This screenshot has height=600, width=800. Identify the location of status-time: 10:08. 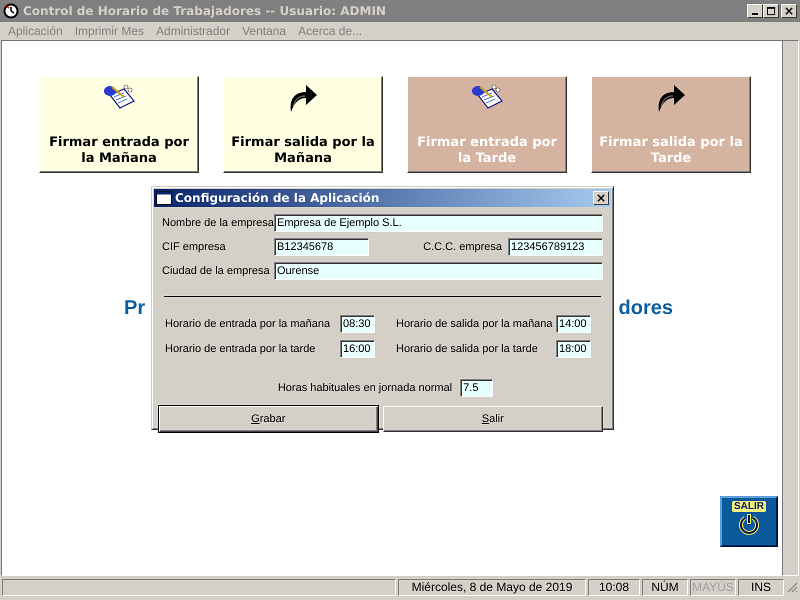
(614, 587).